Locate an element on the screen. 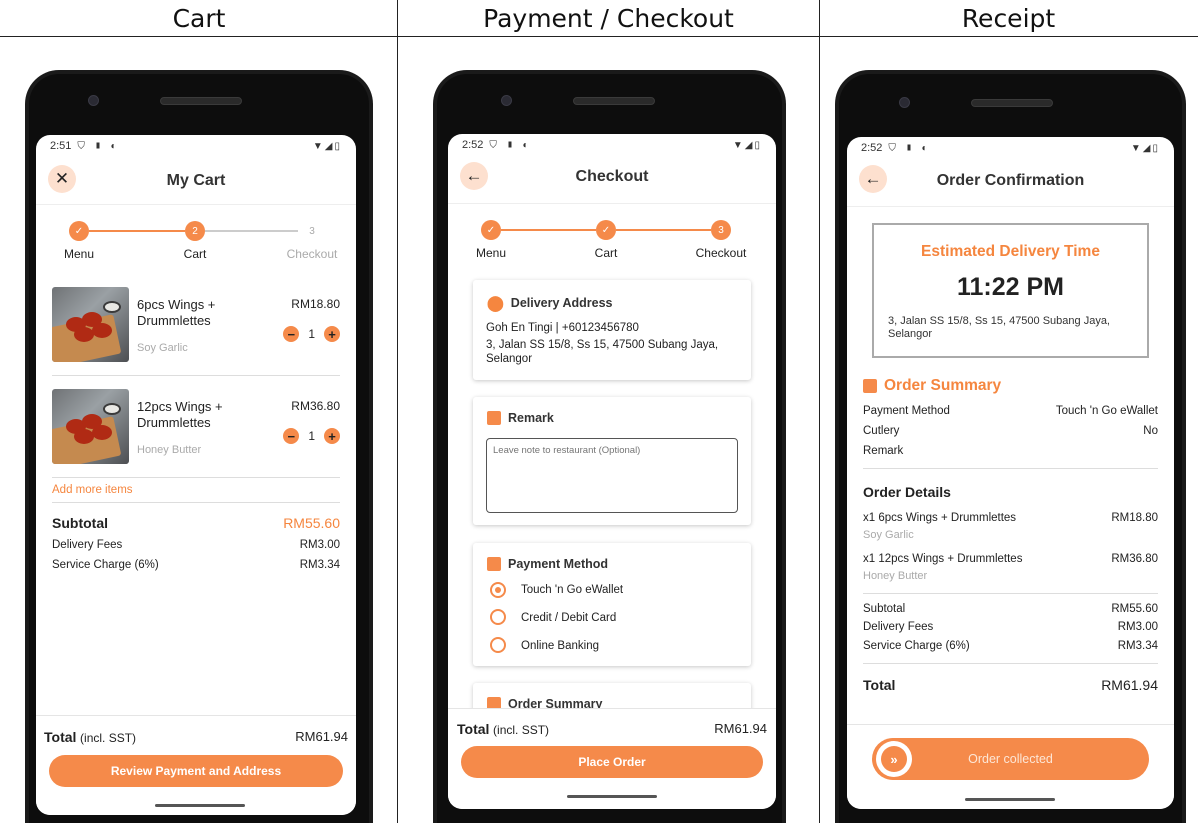  page-title: My Cart is located at coordinates (196, 180).